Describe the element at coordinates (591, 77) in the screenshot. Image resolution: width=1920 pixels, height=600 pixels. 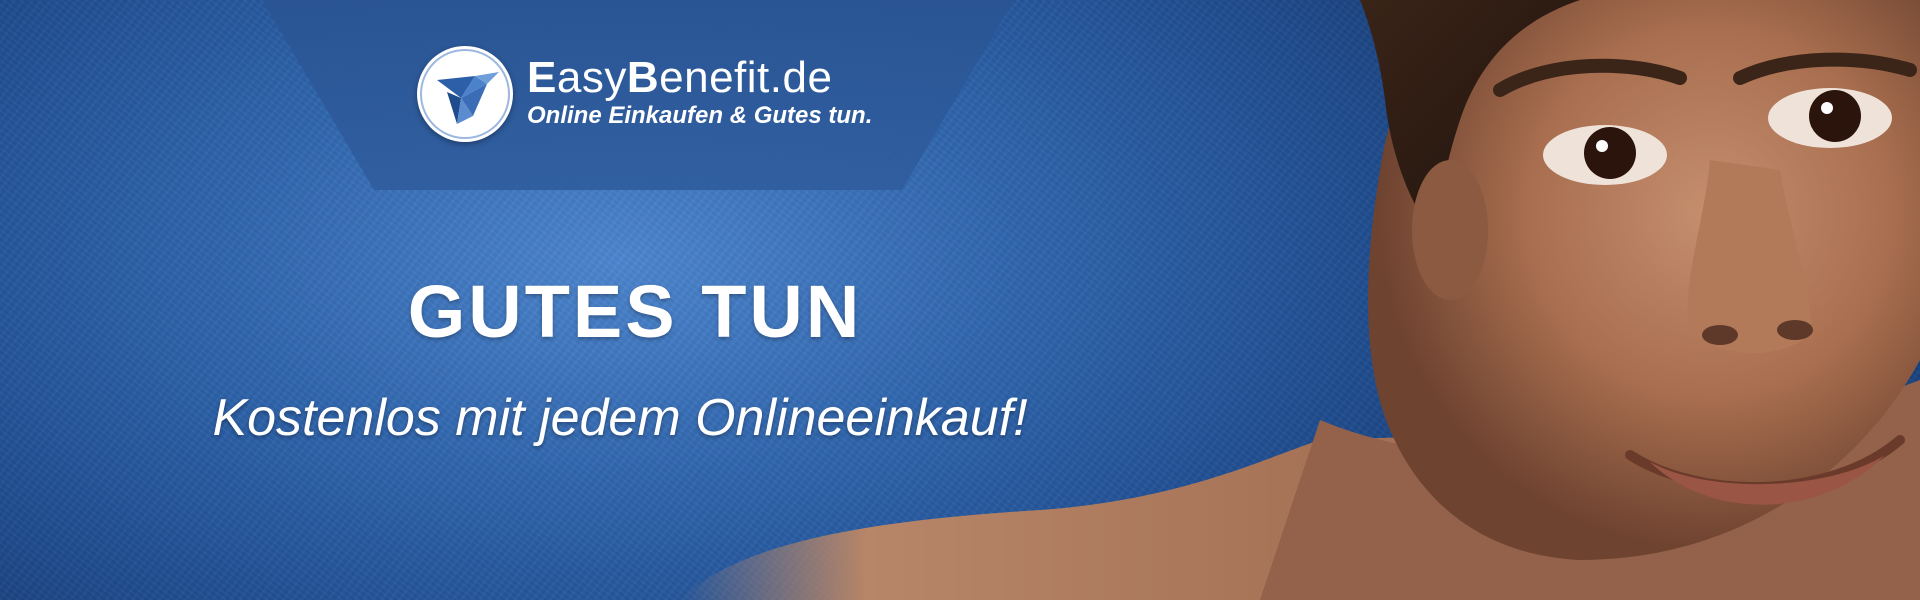
I see `brand-text-asy: asy` at that location.